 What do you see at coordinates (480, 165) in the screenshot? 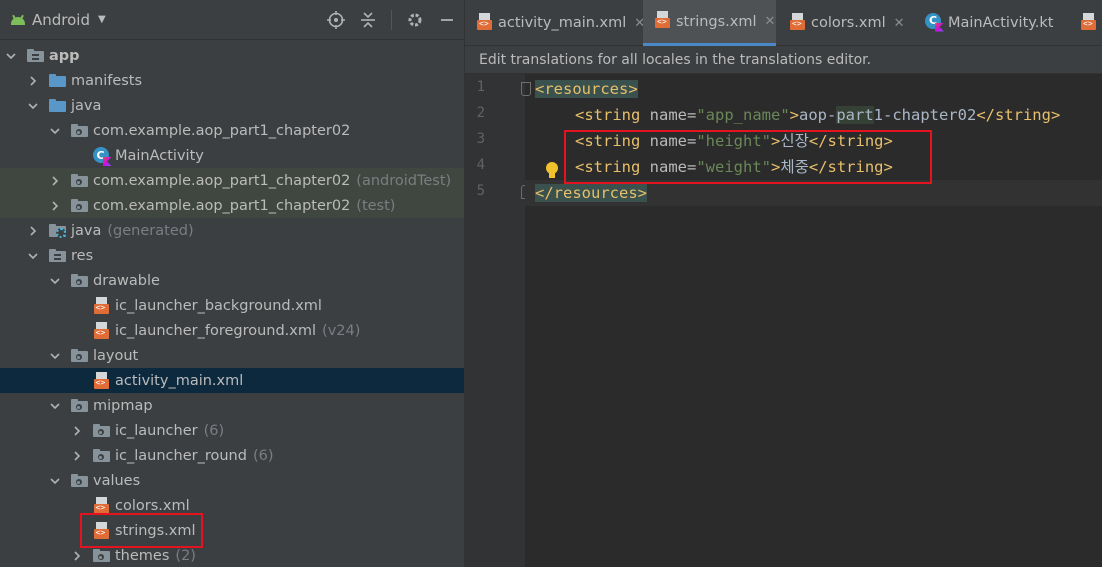
I see `line-number: 4` at bounding box center [480, 165].